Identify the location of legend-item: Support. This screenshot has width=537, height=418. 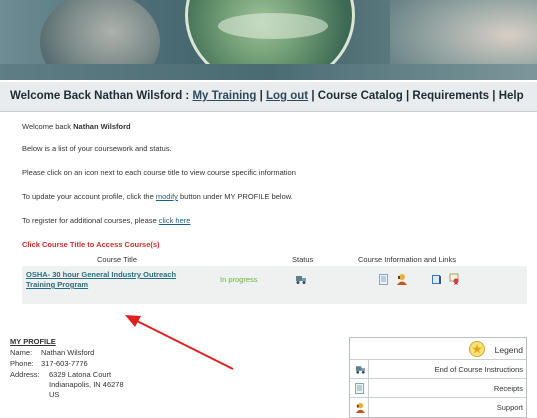
(438, 407).